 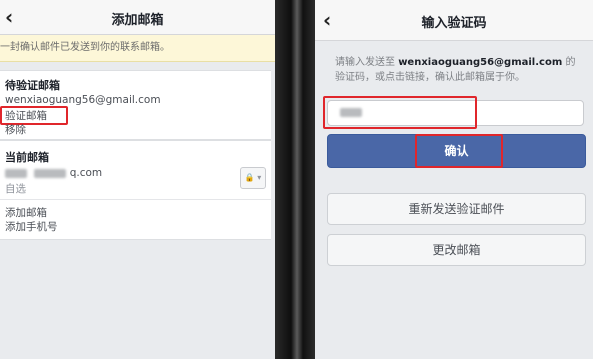 What do you see at coordinates (31, 226) in the screenshot?
I see `add-phone-link: 添加手机号` at bounding box center [31, 226].